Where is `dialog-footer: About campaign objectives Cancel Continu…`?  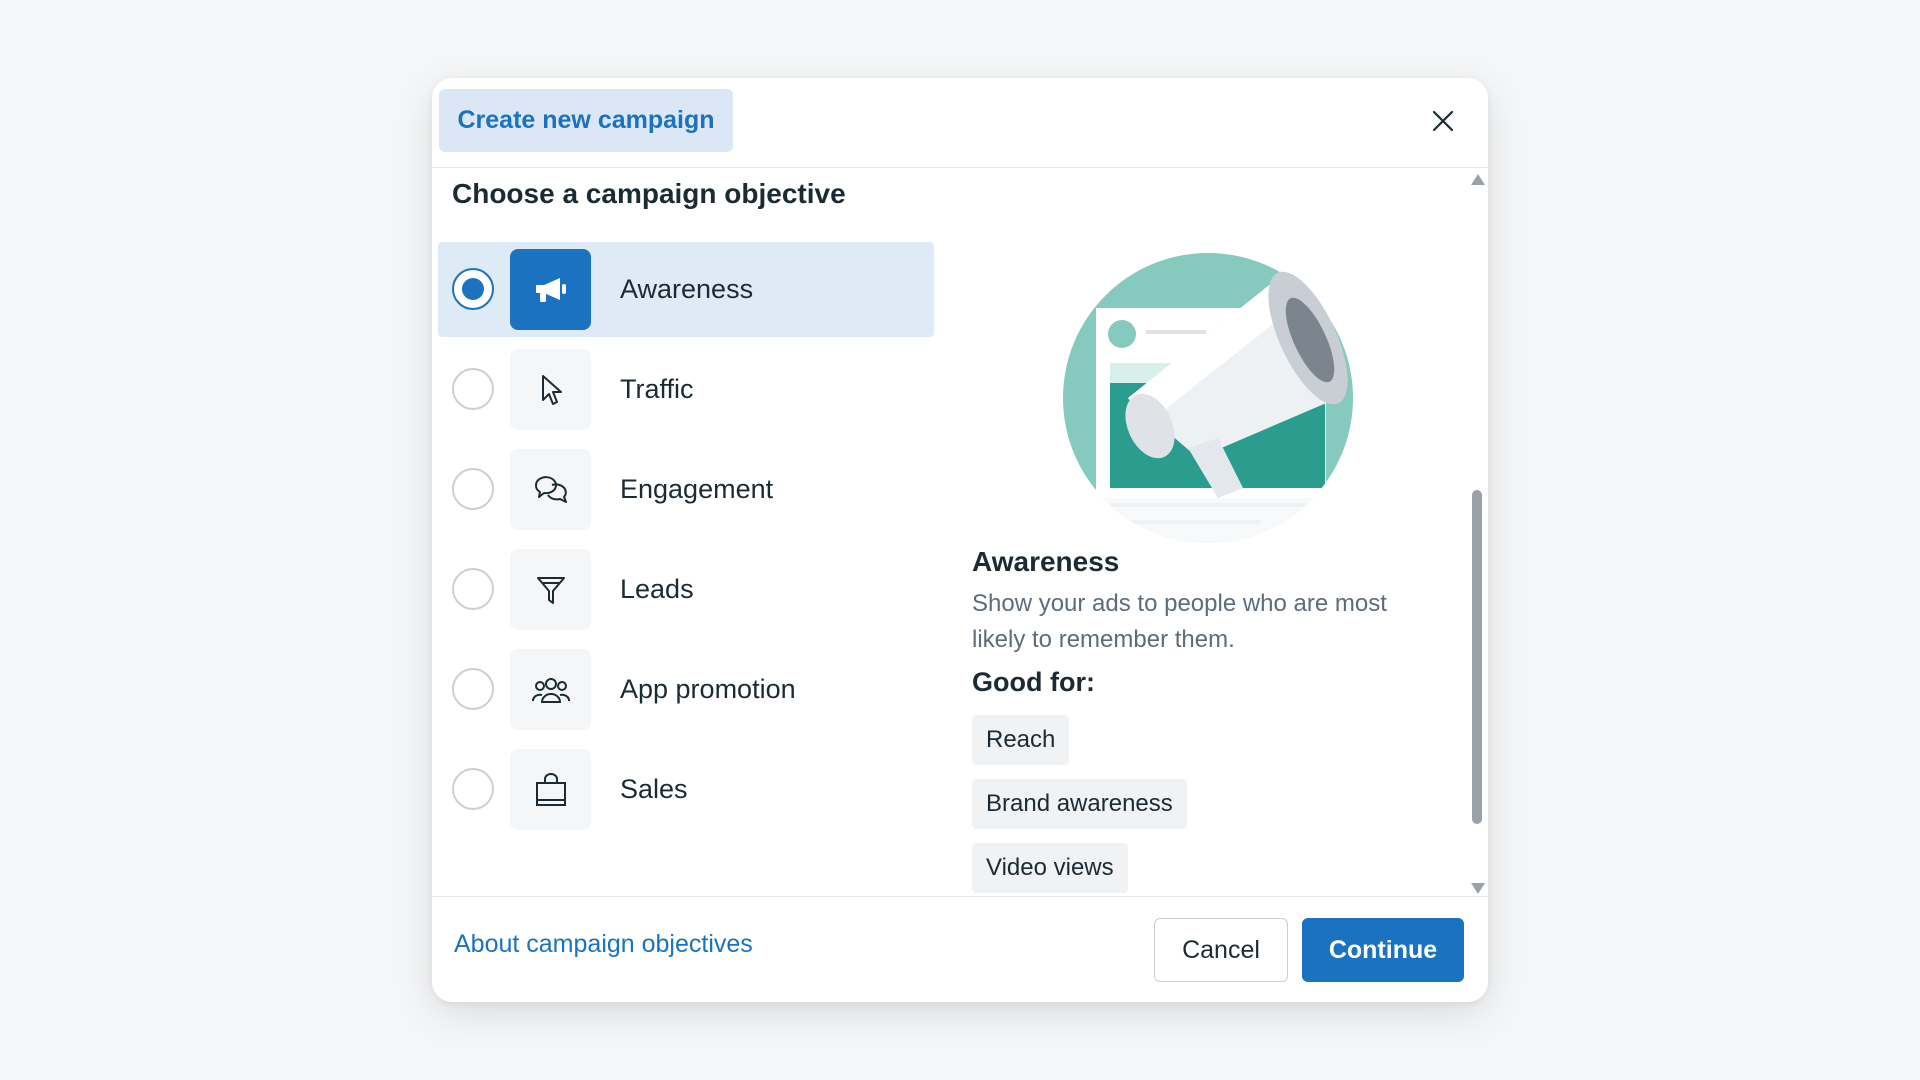 dialog-footer: About campaign objectives Cancel Continu… is located at coordinates (960, 949).